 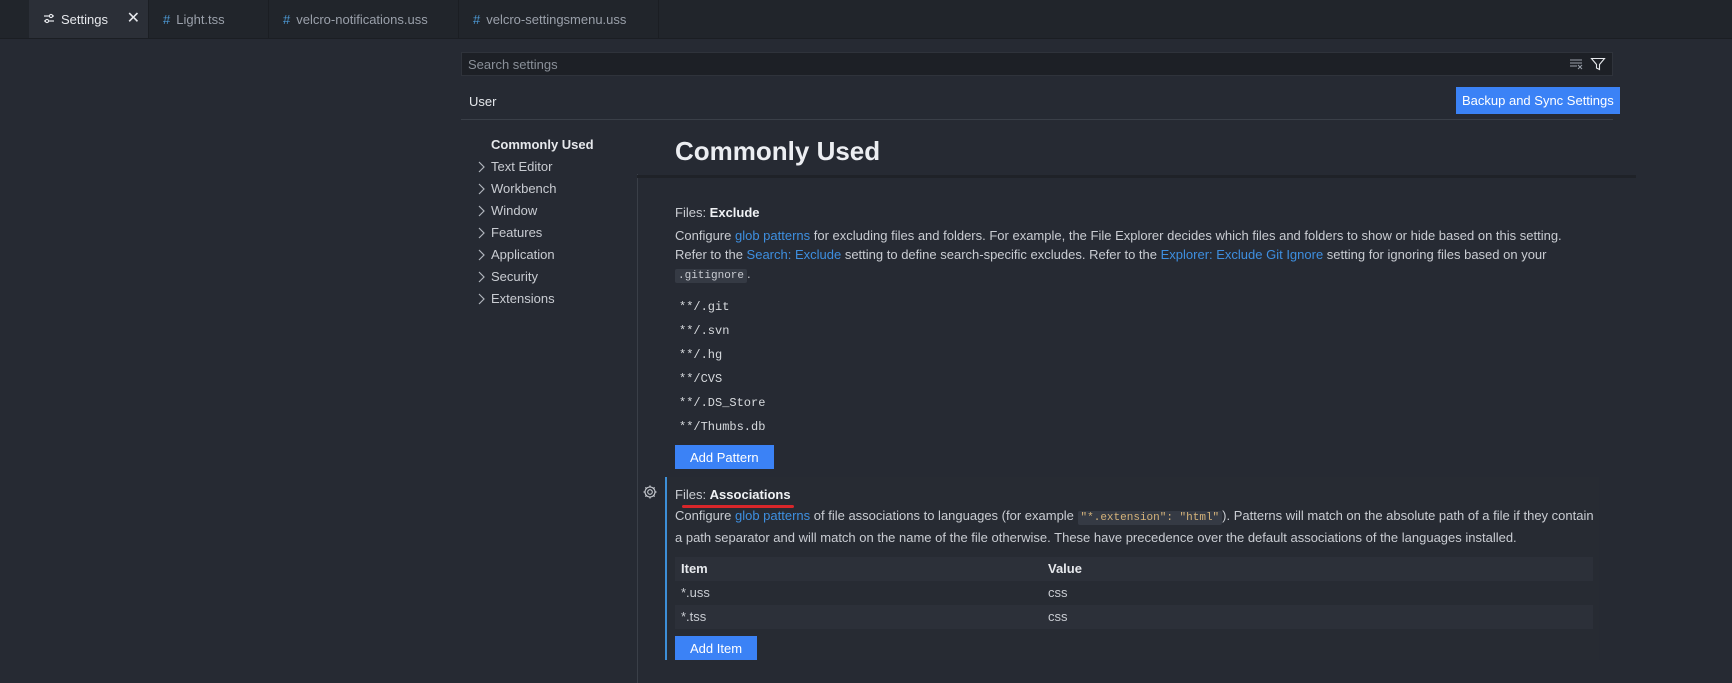 What do you see at coordinates (1135, 355) in the screenshot?
I see `pattern-item: **/.hg` at bounding box center [1135, 355].